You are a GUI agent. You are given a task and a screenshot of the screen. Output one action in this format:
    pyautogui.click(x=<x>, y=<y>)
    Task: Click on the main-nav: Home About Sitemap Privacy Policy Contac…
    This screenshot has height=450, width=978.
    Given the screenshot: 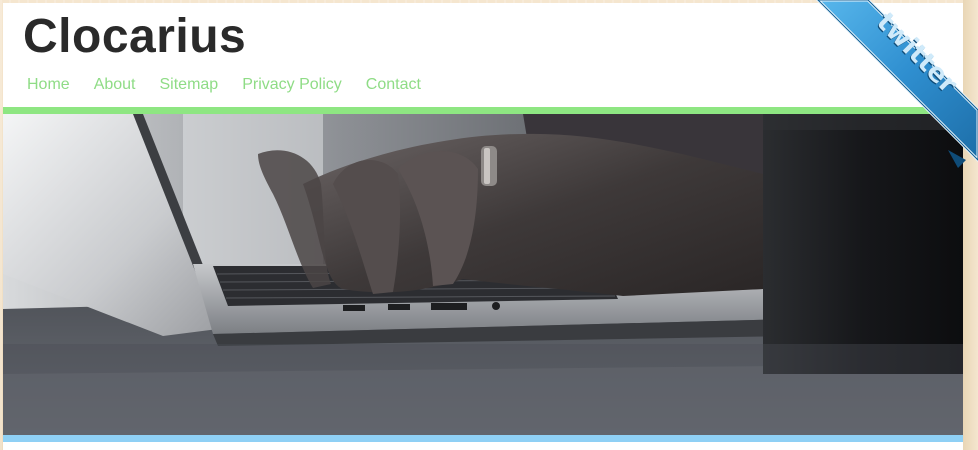 What is the action you would take?
    pyautogui.click(x=236, y=85)
    